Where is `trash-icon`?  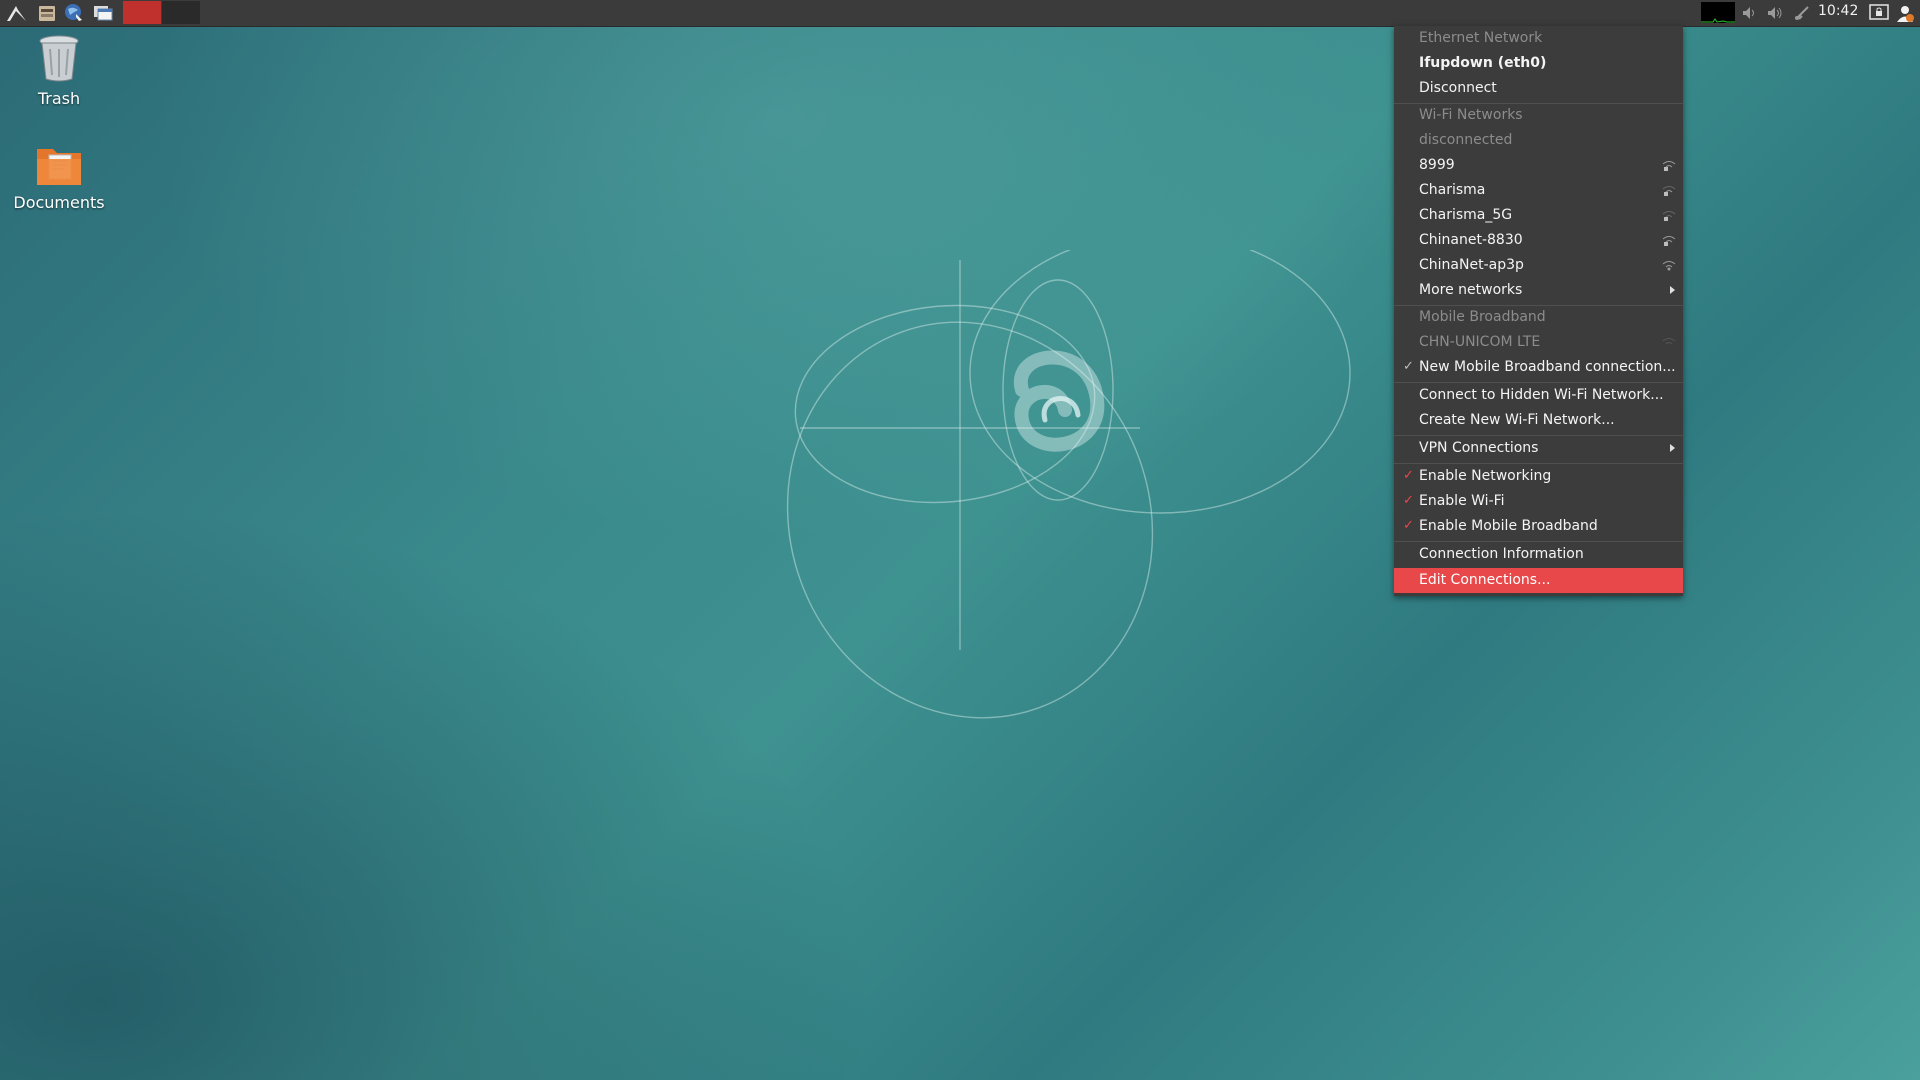 trash-icon is located at coordinates (59, 58).